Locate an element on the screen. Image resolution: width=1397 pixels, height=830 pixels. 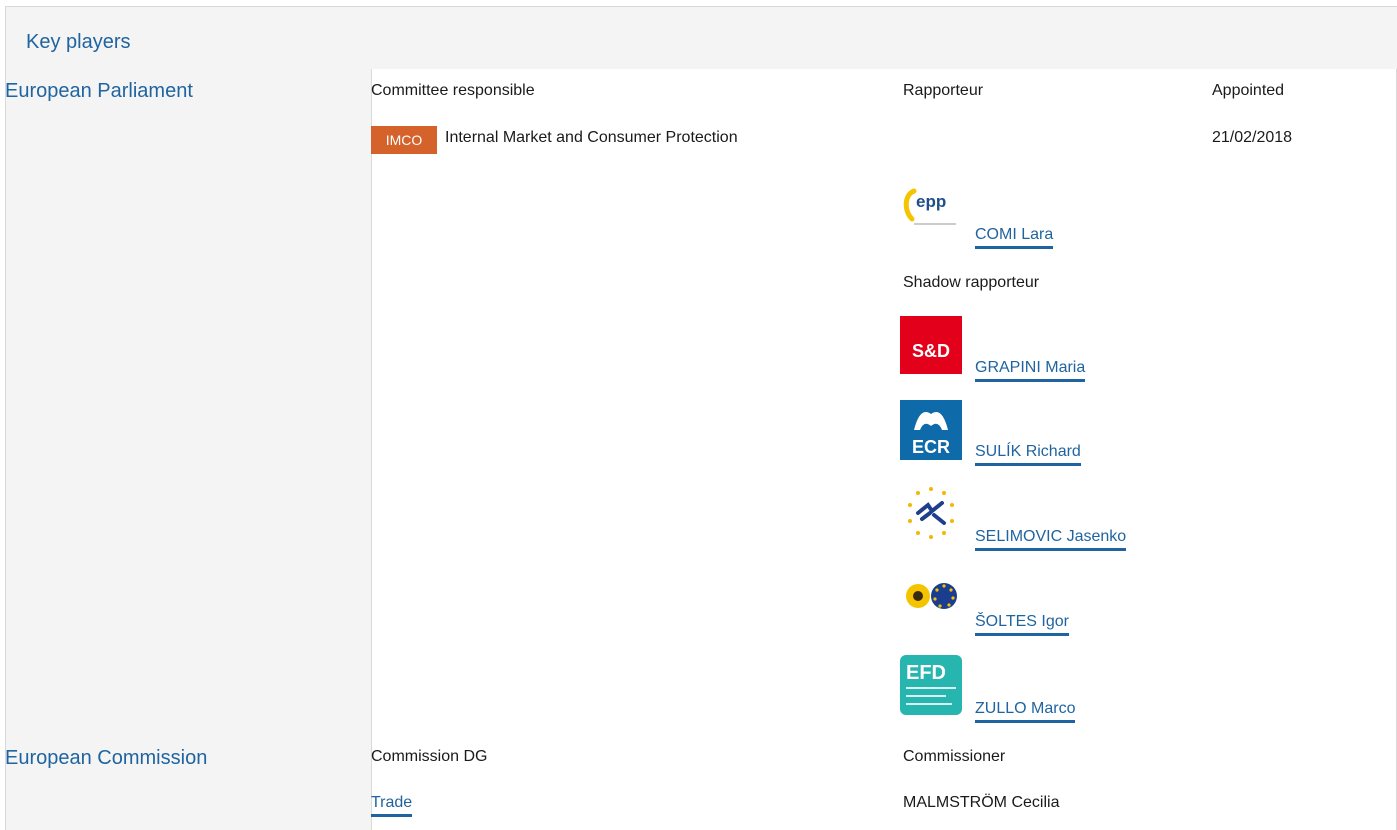
rapporteur-link-comi-lara: COMI Lara is located at coordinates (1014, 237).